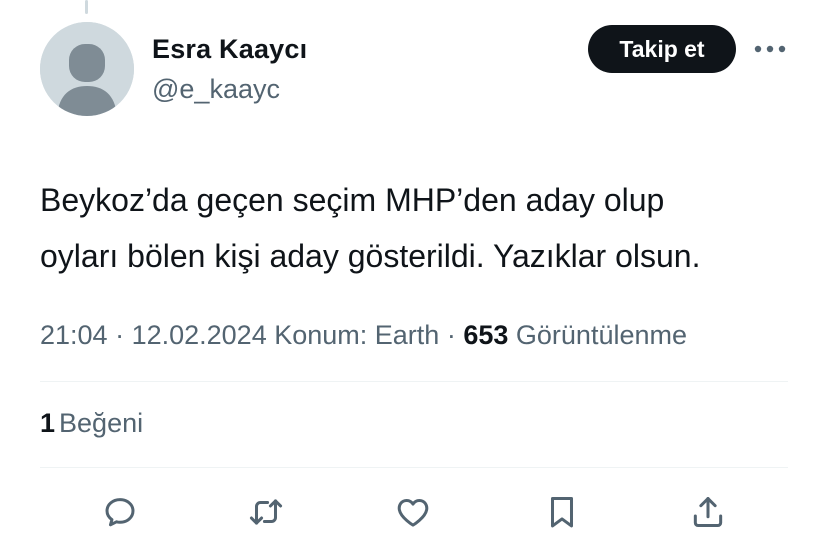  What do you see at coordinates (101, 423) in the screenshot?
I see `likes-label: Beğeni` at bounding box center [101, 423].